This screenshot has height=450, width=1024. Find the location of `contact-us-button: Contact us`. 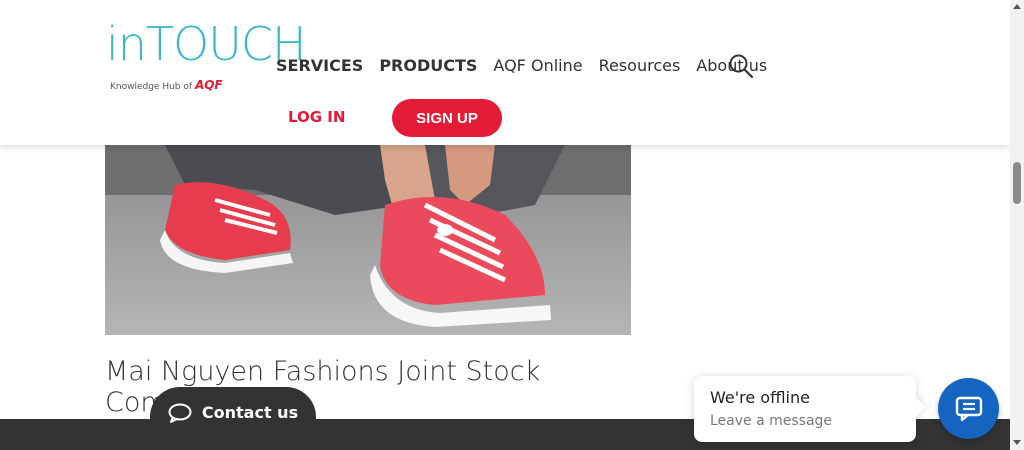

contact-us-button: Contact us is located at coordinates (233, 418).